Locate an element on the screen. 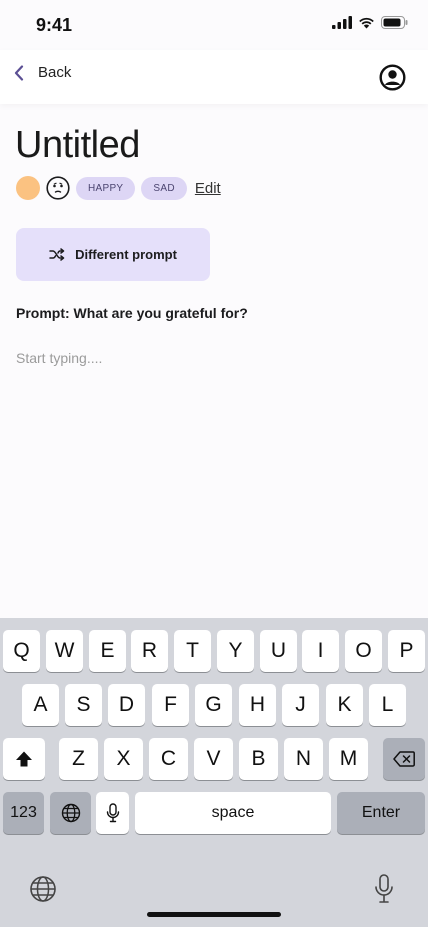  key-h: H is located at coordinates (257, 705).